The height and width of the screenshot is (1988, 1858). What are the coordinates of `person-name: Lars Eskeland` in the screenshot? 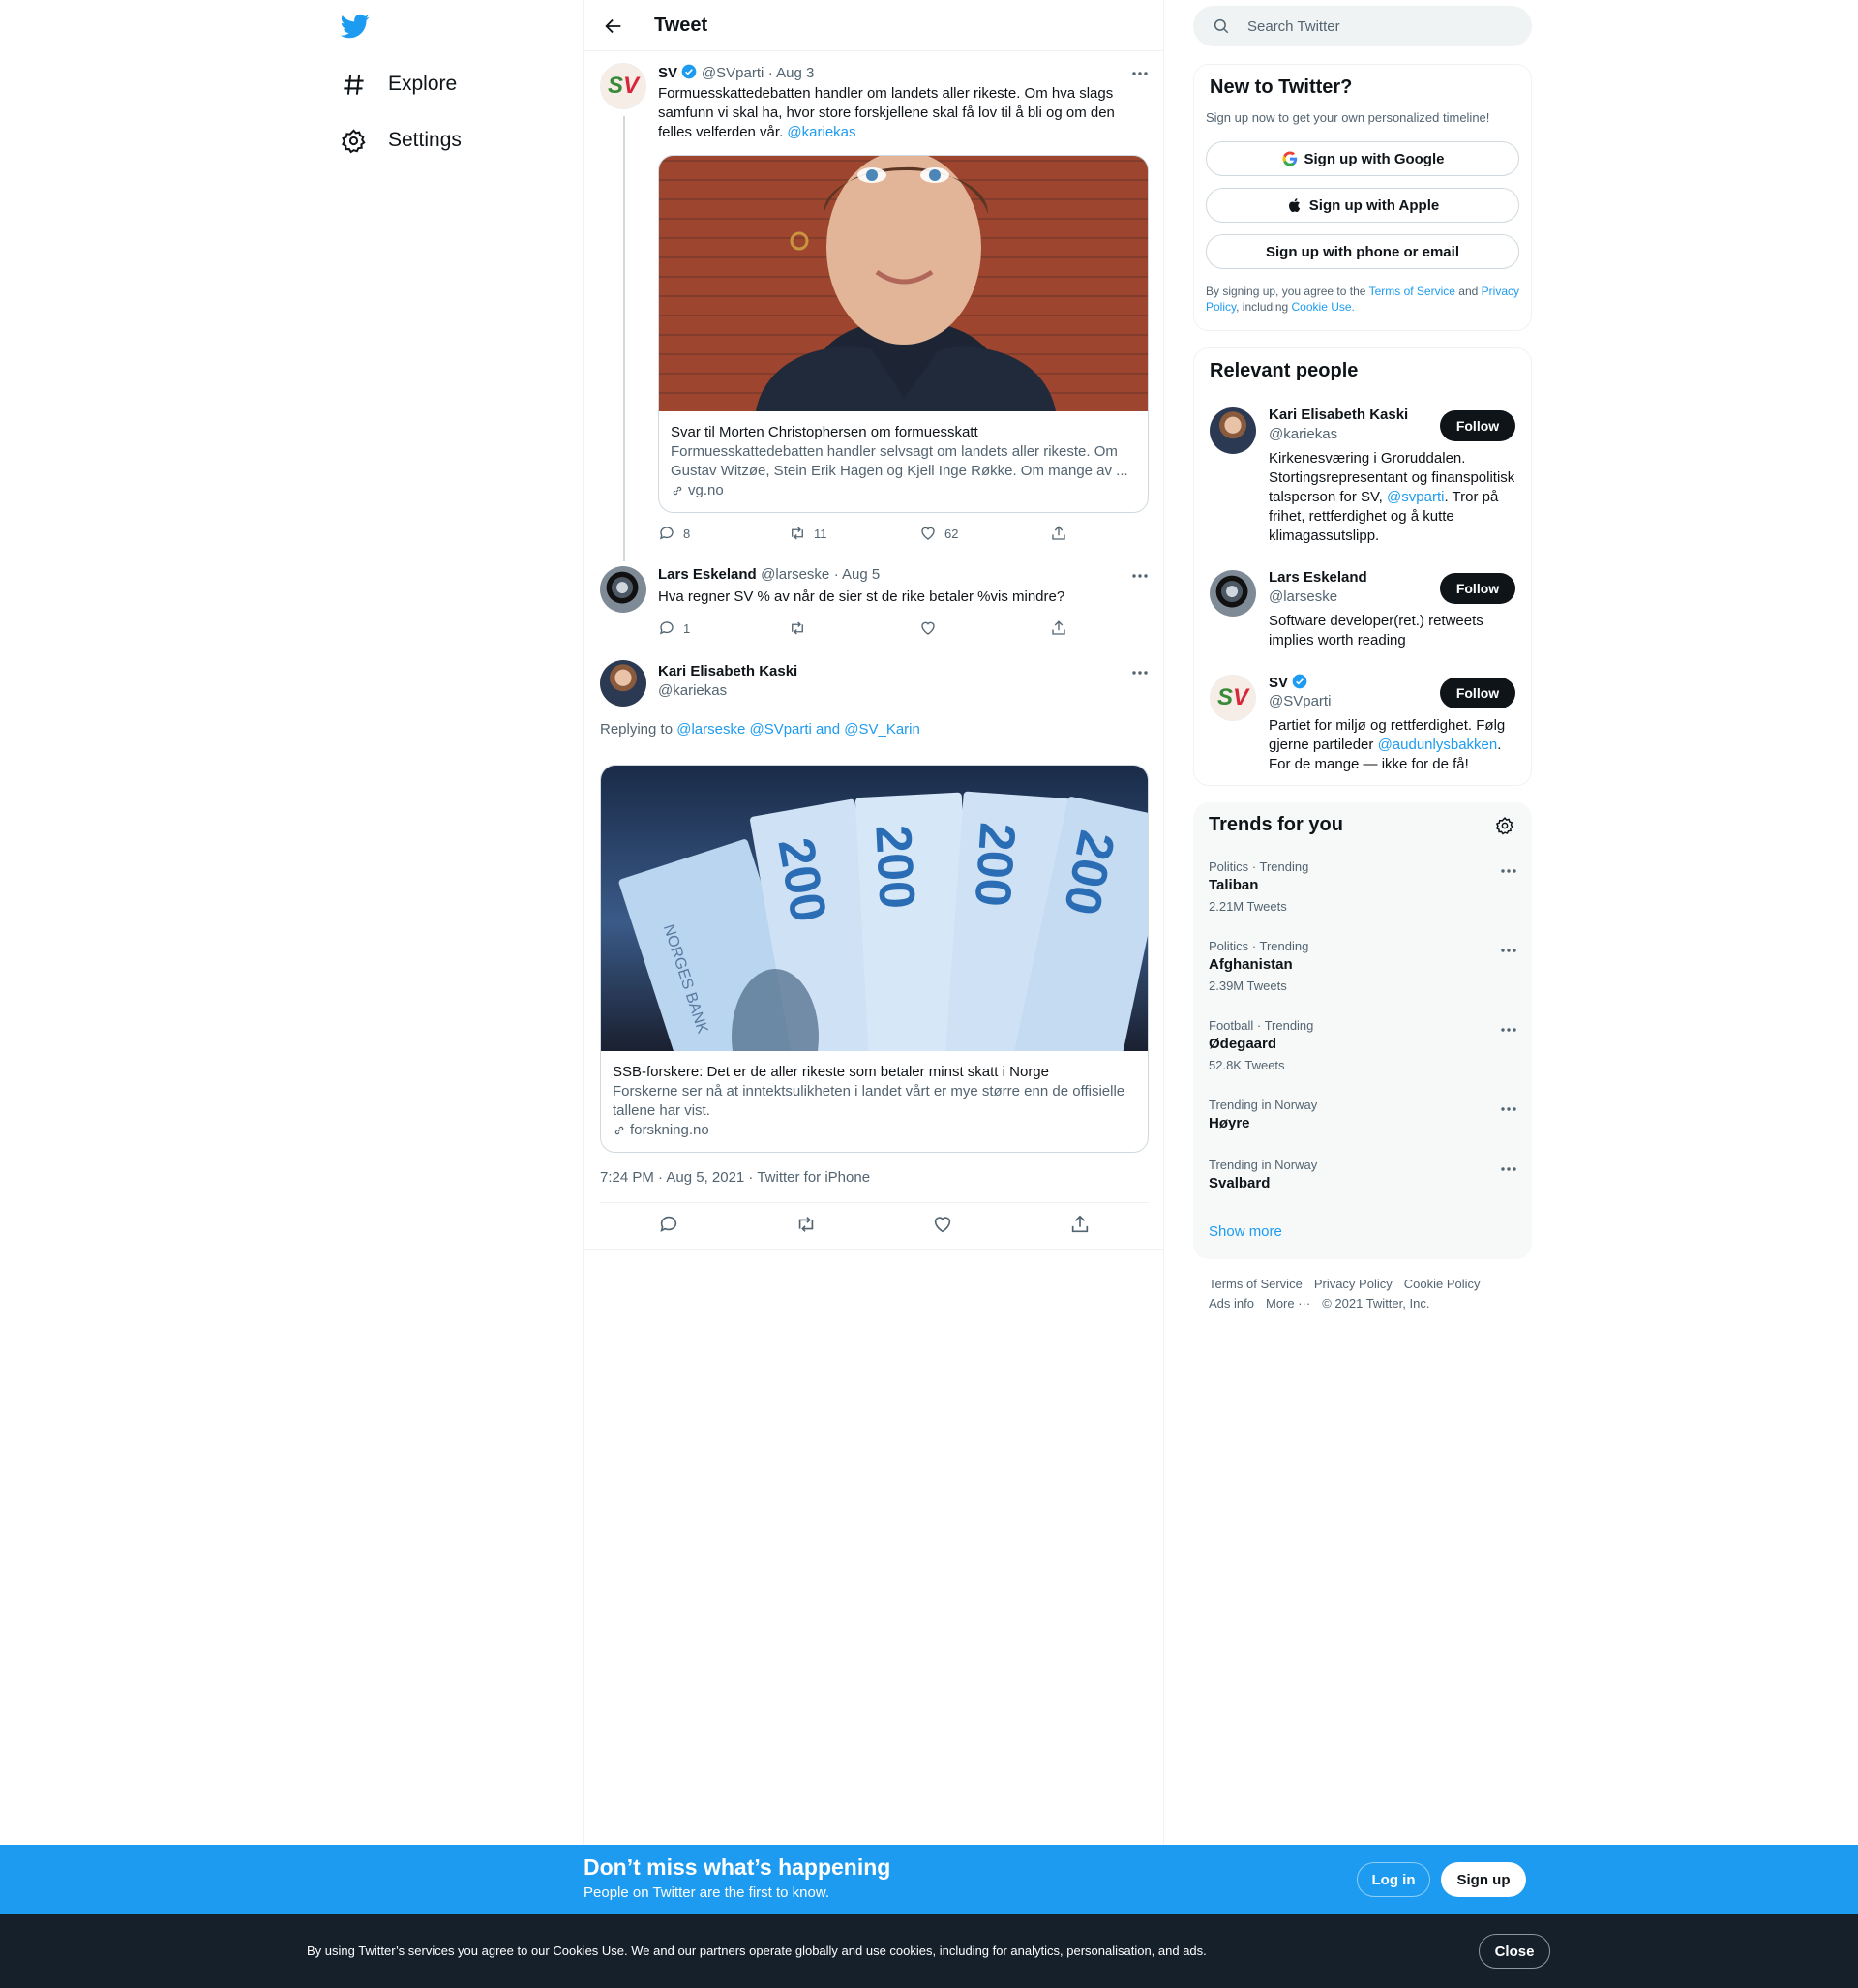 It's located at (1318, 577).